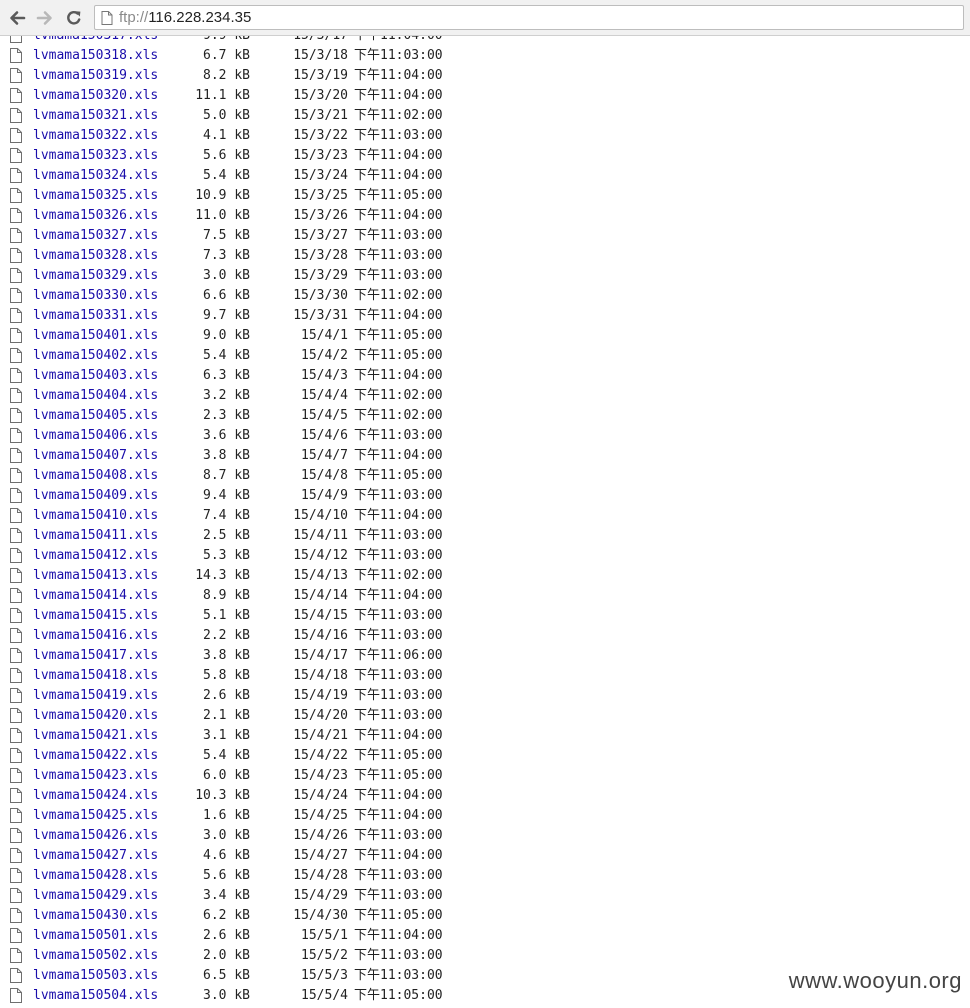  Describe the element at coordinates (95, 456) in the screenshot. I see `file-link: lvmama150407.xls` at that location.